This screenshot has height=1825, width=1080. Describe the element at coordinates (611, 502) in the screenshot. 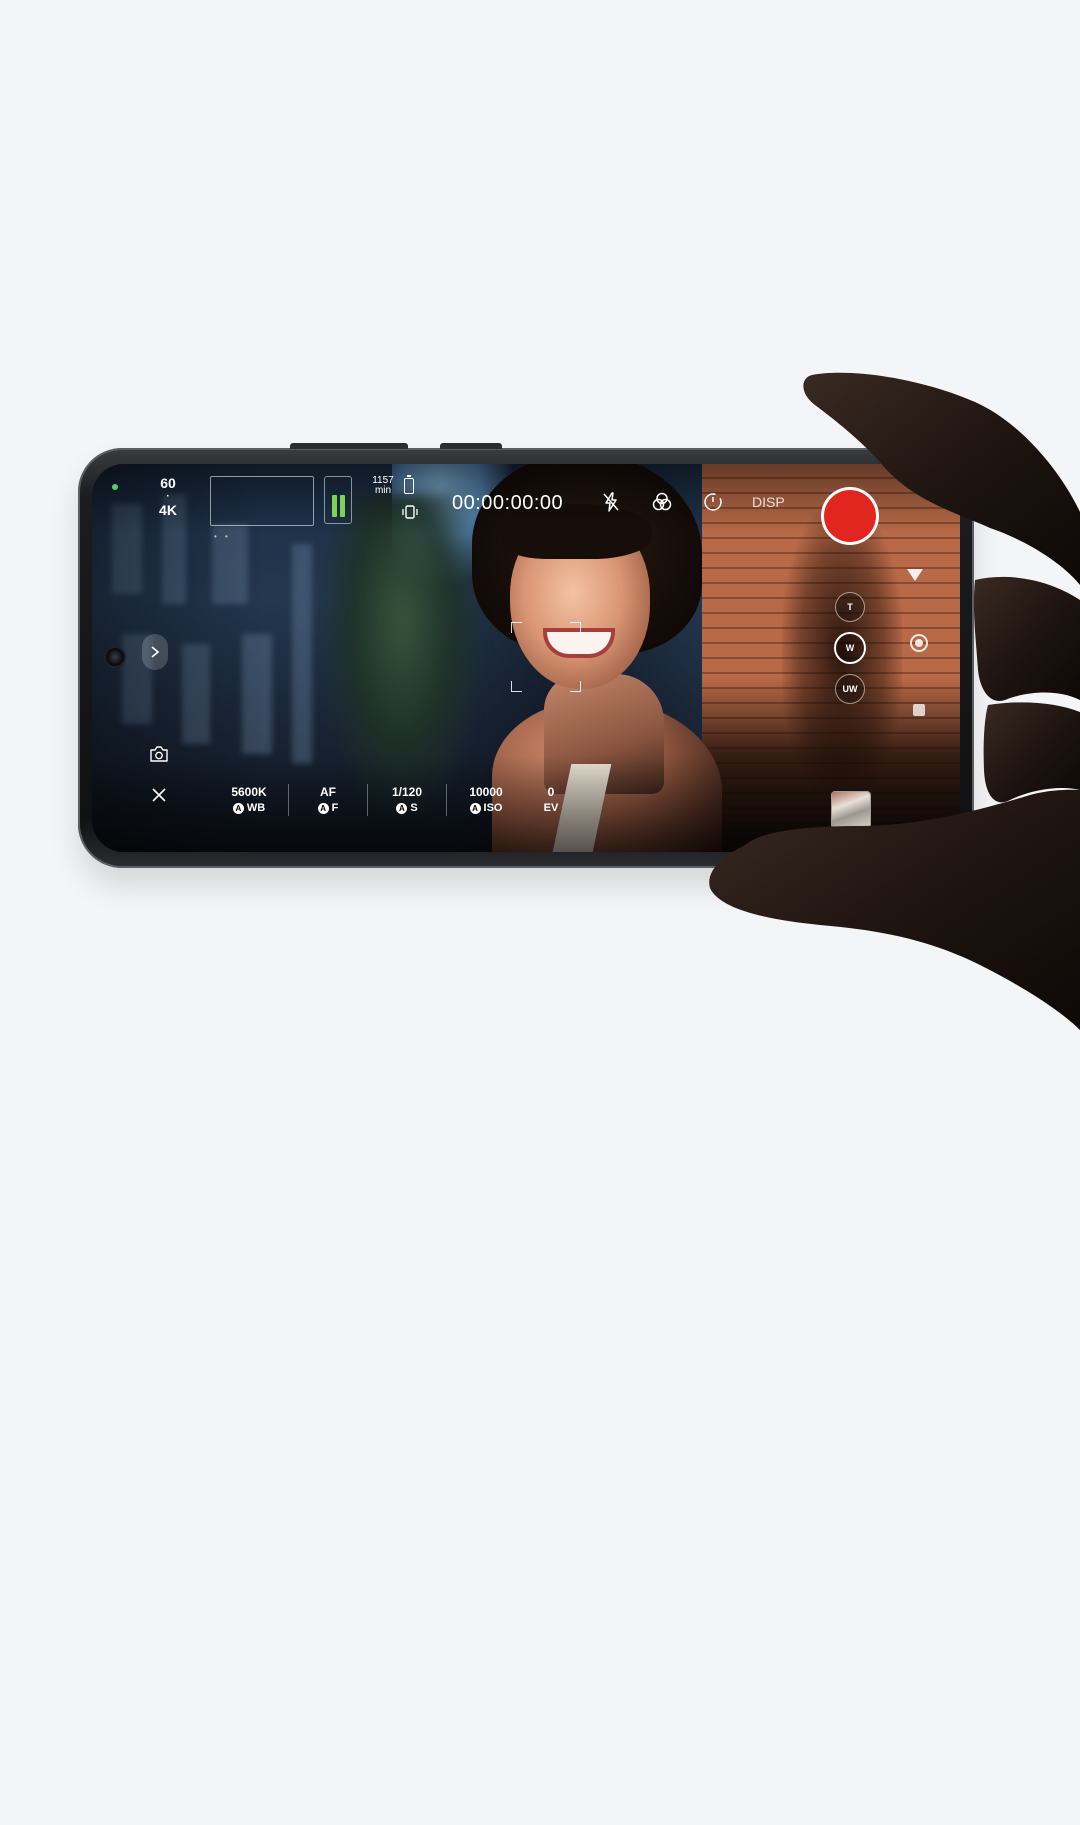

I see `flash-off-icon` at that location.